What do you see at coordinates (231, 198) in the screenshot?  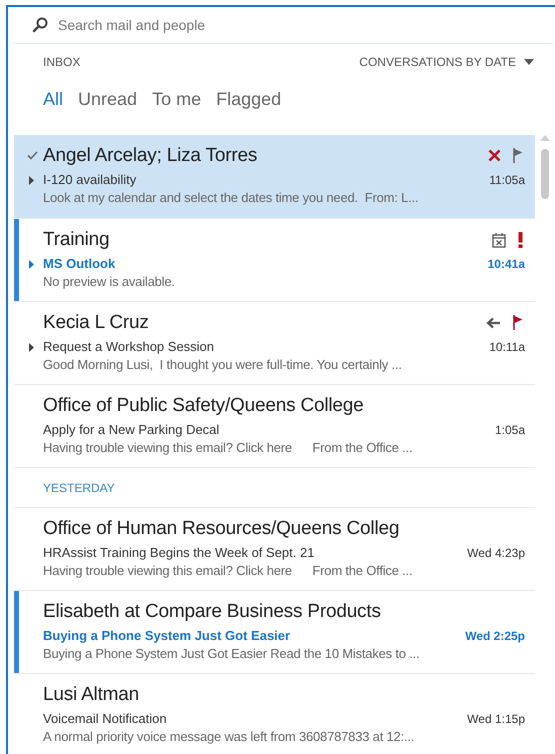 I see `message-preview: Look at my calendar and select the dates time you need. From` at bounding box center [231, 198].